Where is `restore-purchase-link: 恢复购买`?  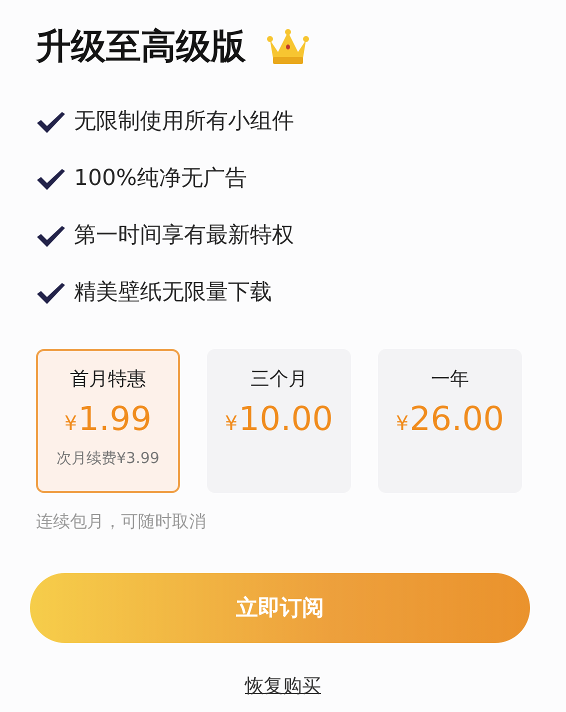 restore-purchase-link: 恢复购买 is located at coordinates (283, 686).